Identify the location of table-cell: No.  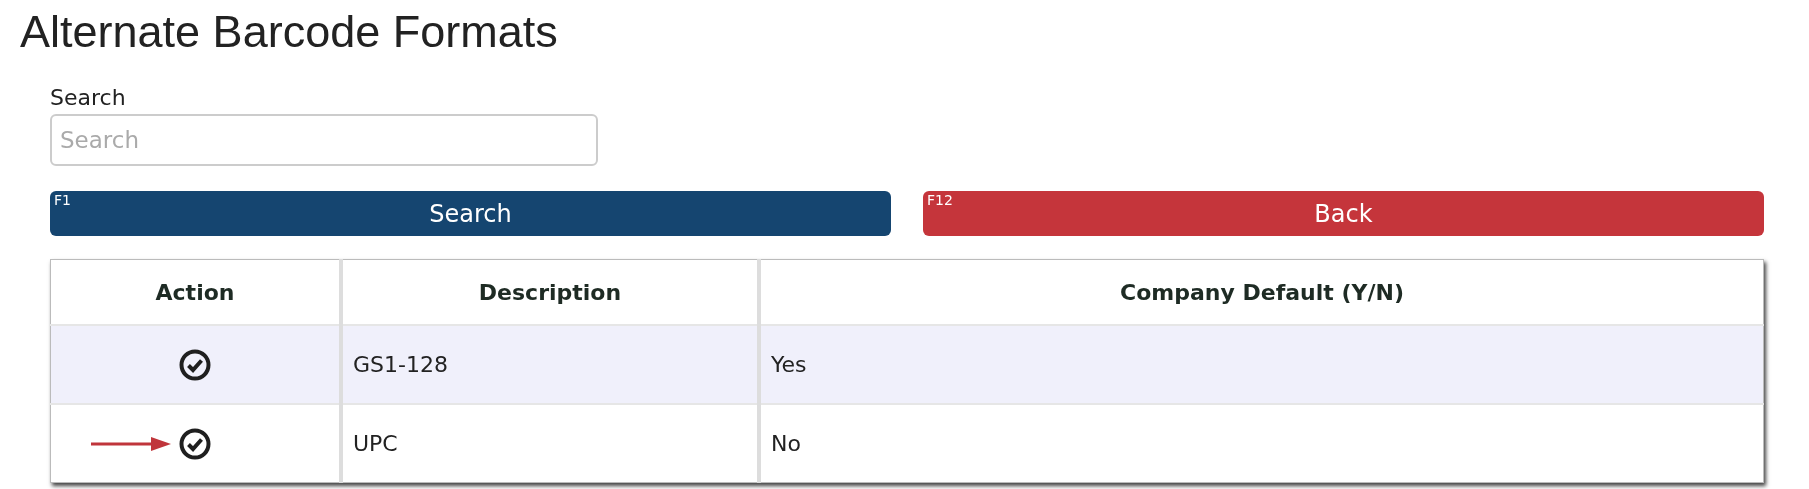
(1261, 443).